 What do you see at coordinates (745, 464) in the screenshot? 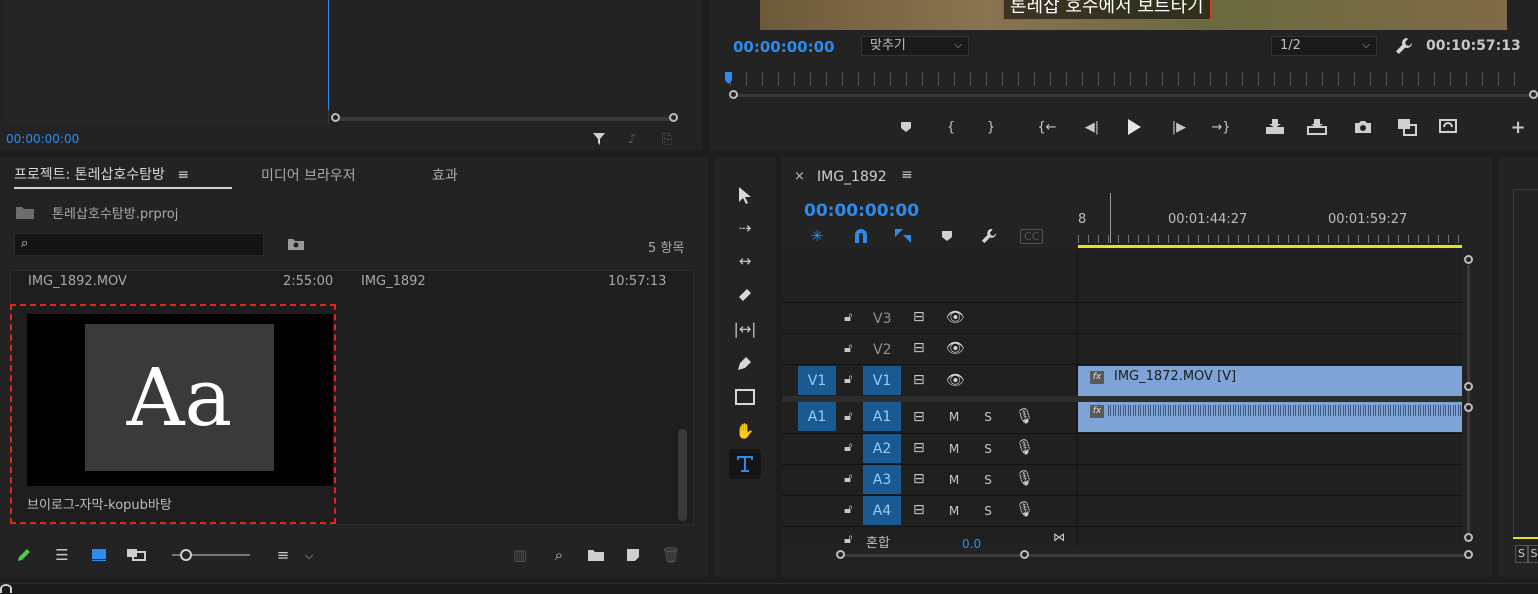
I see `type-tool-icon` at bounding box center [745, 464].